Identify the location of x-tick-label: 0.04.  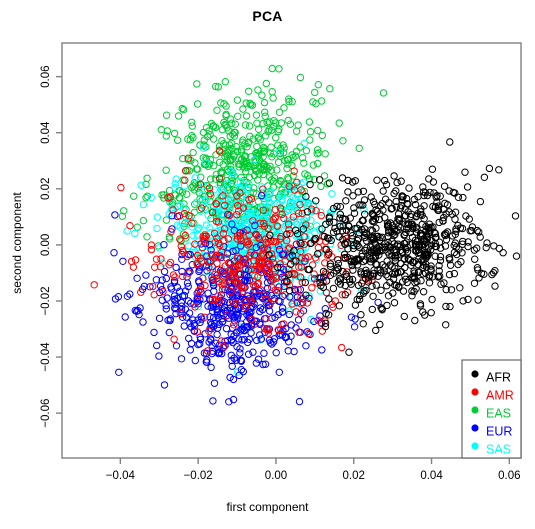
(431, 476).